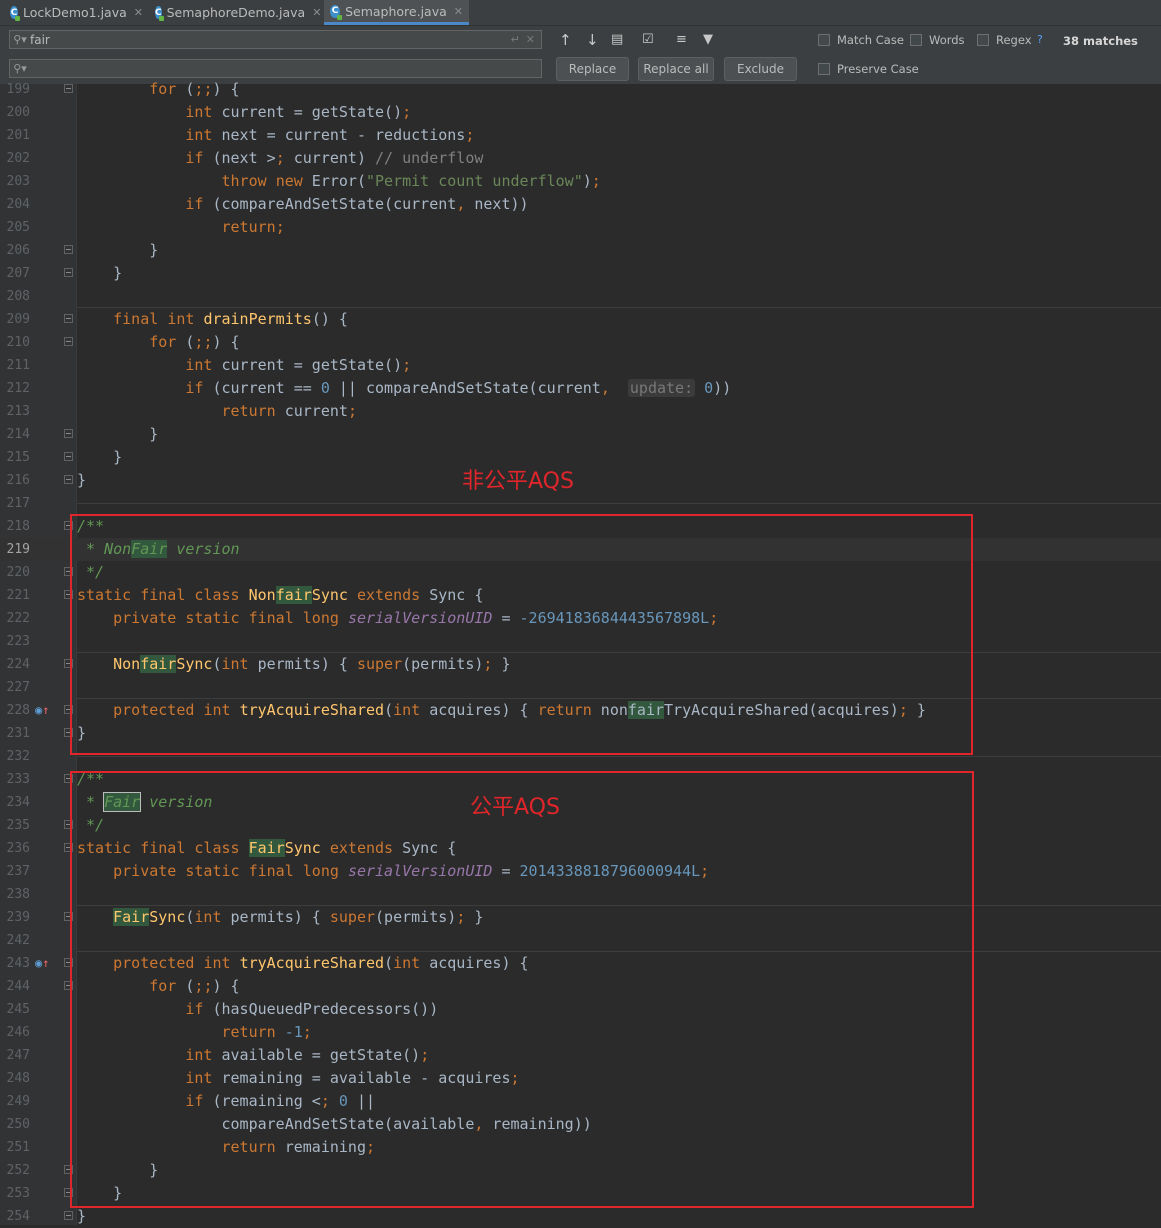 The image size is (1161, 1228). I want to click on line-number: 215, so click(18, 457).